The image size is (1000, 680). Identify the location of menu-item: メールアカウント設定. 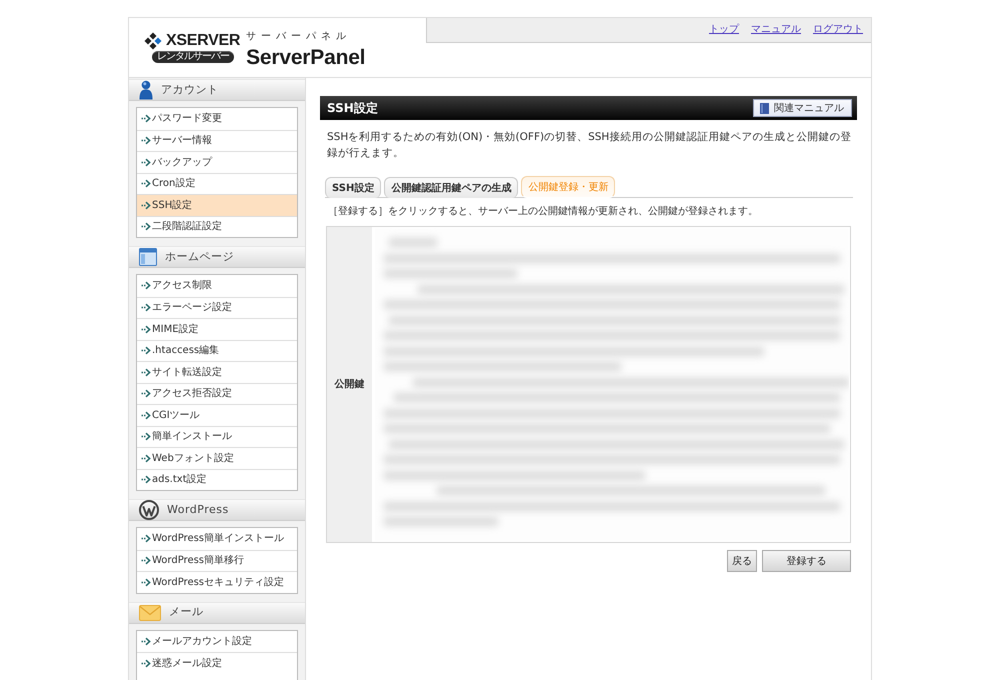
(217, 641).